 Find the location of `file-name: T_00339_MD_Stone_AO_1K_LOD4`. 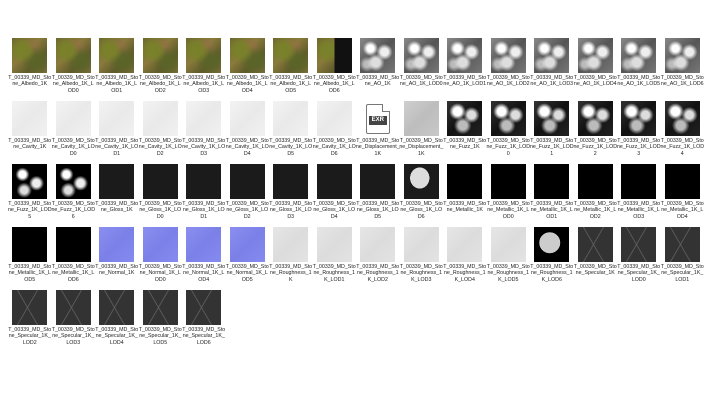

file-name: T_00339_MD_Stone_AO_1K_LOD4 is located at coordinates (595, 81).